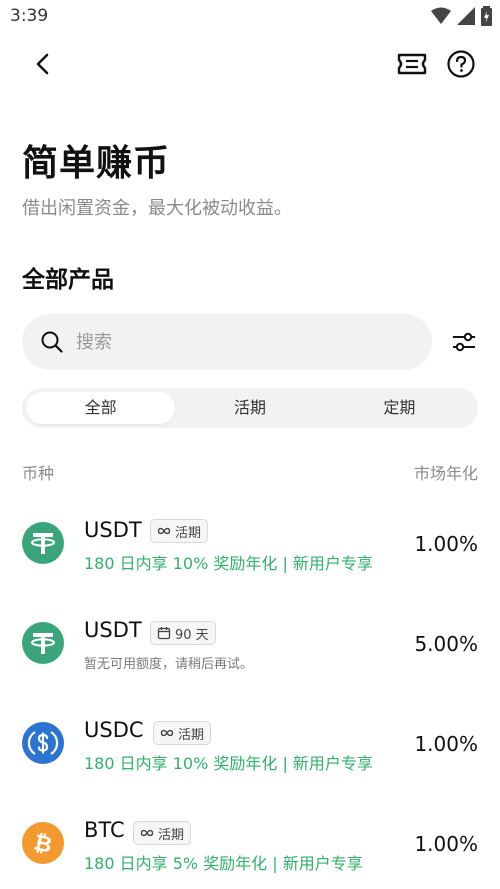 The image size is (500, 889). I want to click on product-row: ₿ BTC 活期 180 日内享 5% 奖励年化 | 新用户专享 1.00%, so click(250, 844).